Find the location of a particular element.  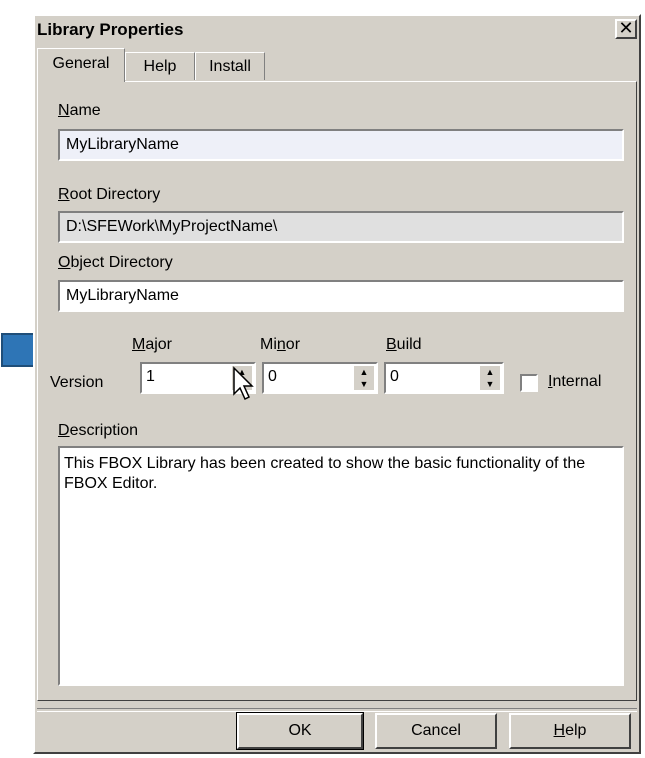

cancel-button-label: Cancel is located at coordinates (436, 730).